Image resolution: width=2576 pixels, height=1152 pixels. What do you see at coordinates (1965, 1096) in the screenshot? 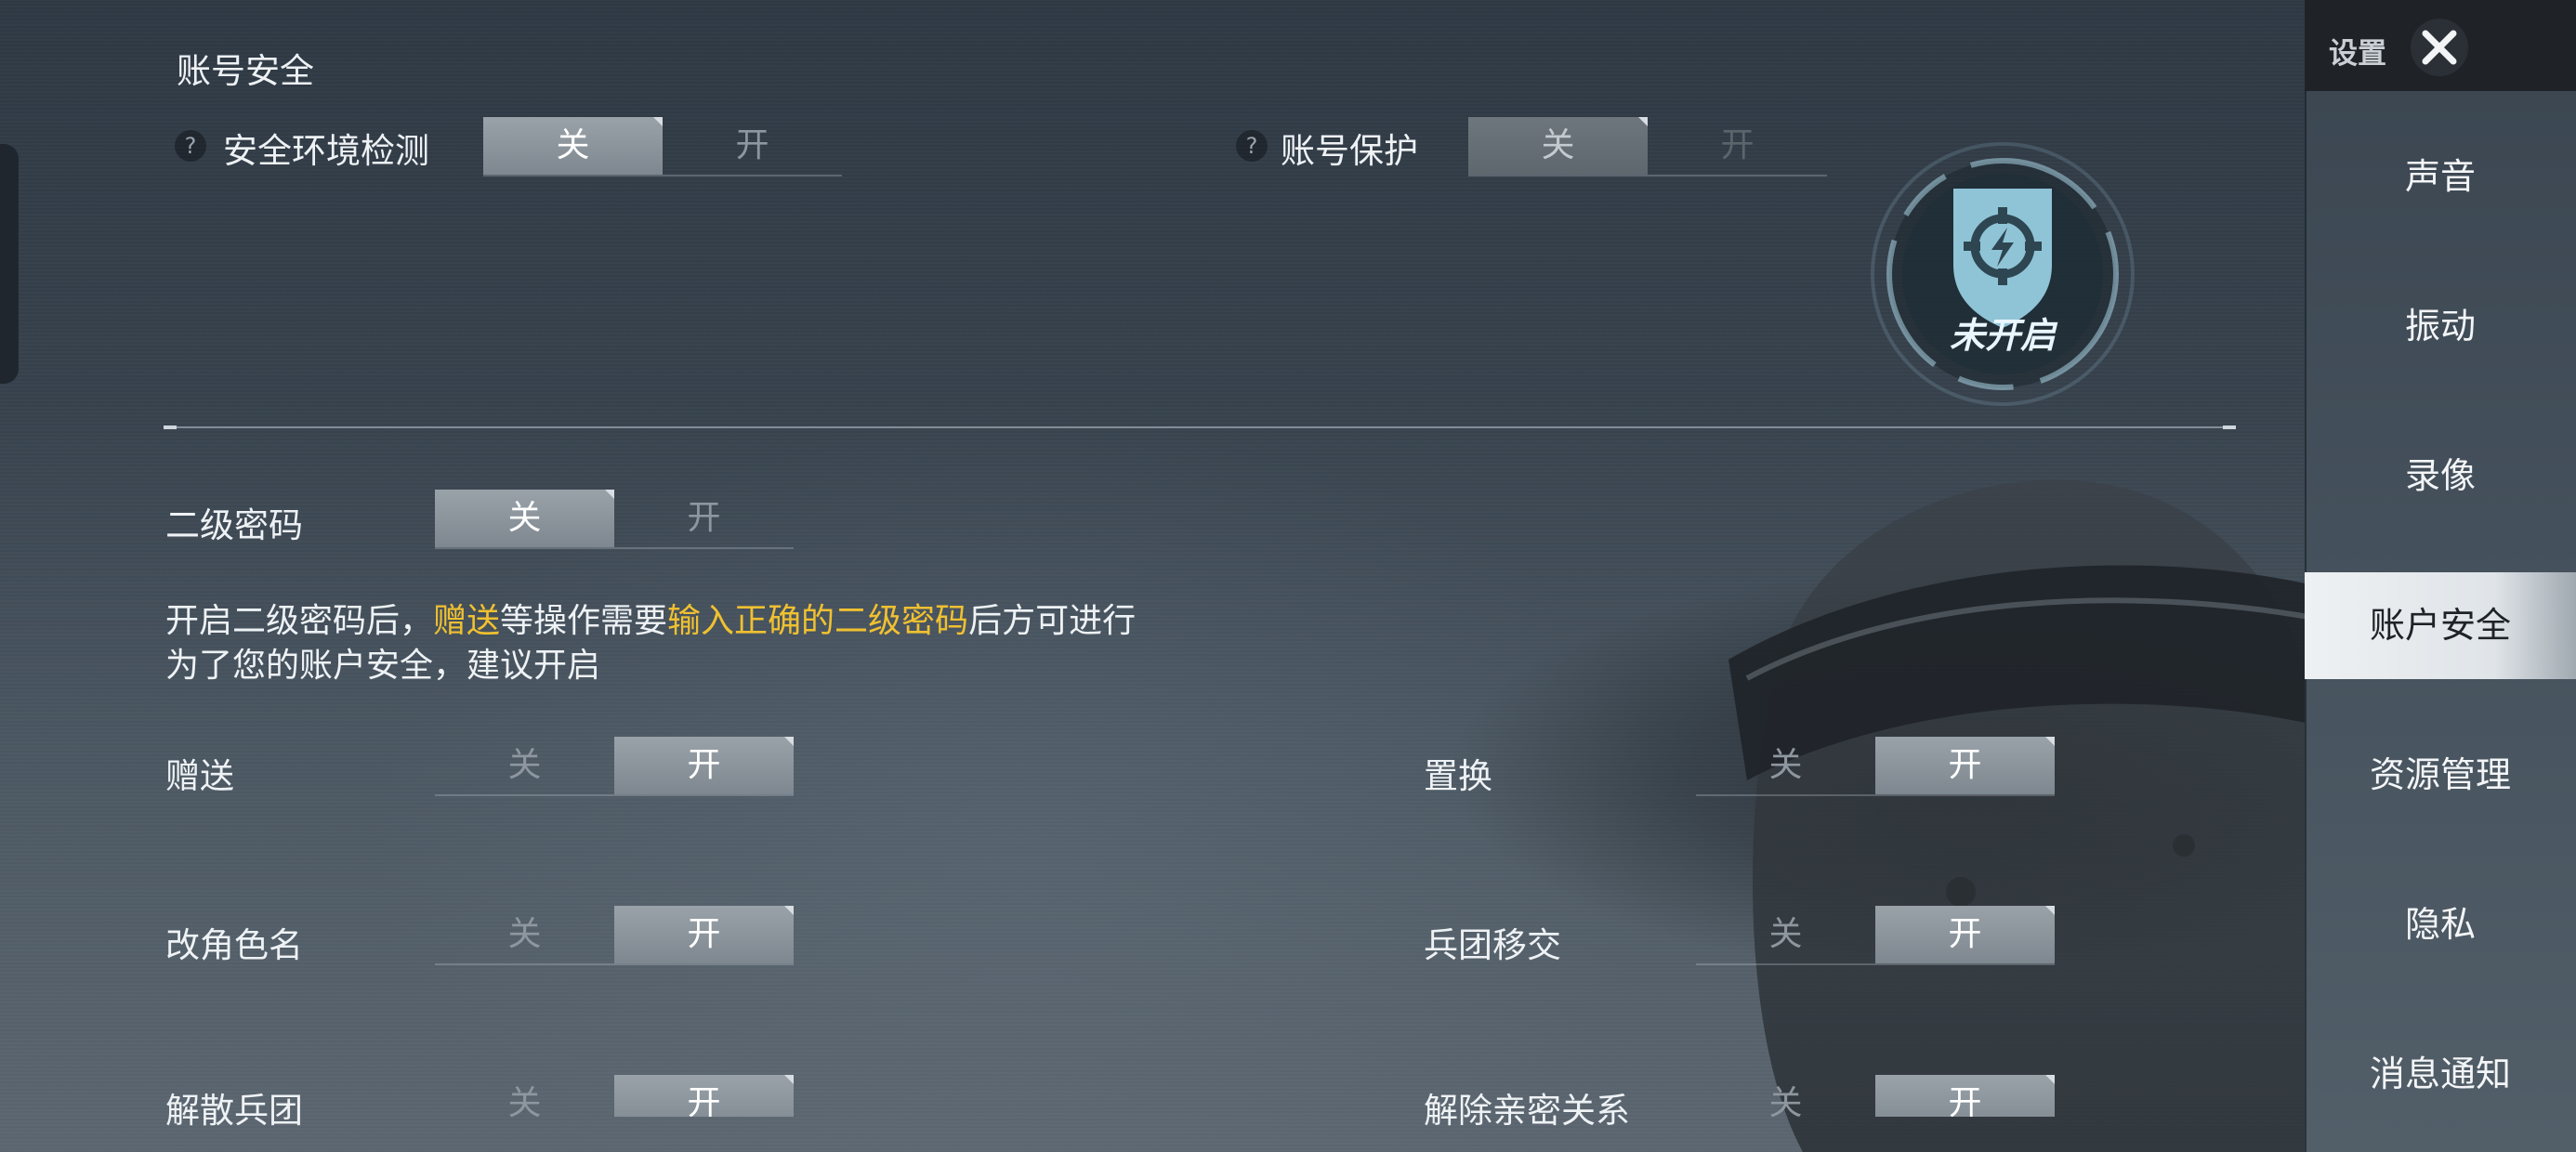
I see `remove-intimacy-on-button: 开` at bounding box center [1965, 1096].